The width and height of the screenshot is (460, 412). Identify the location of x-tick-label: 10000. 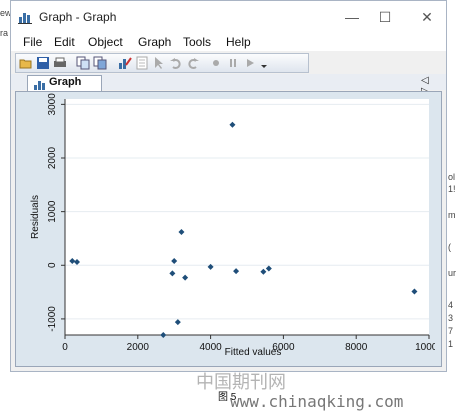
(425, 347).